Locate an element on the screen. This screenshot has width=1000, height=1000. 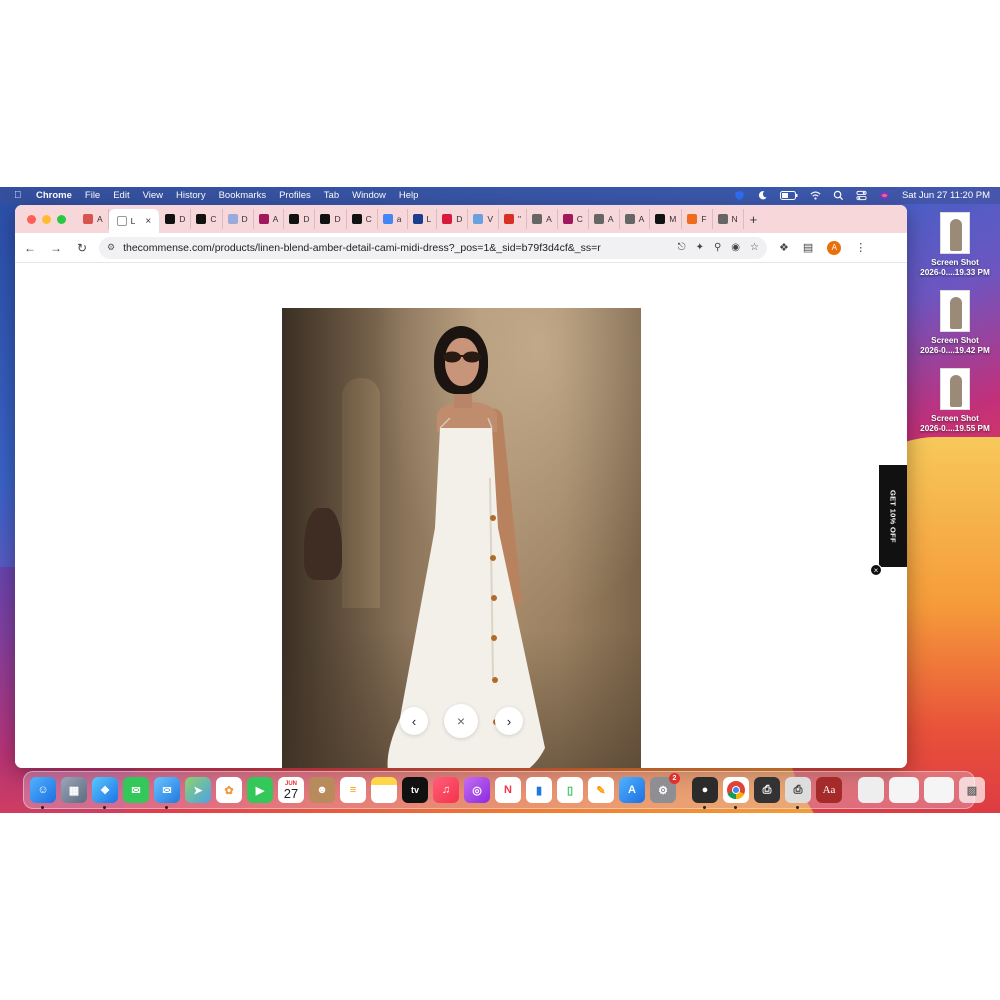
launchpad-icon: ▦ is located at coordinates (74, 790).